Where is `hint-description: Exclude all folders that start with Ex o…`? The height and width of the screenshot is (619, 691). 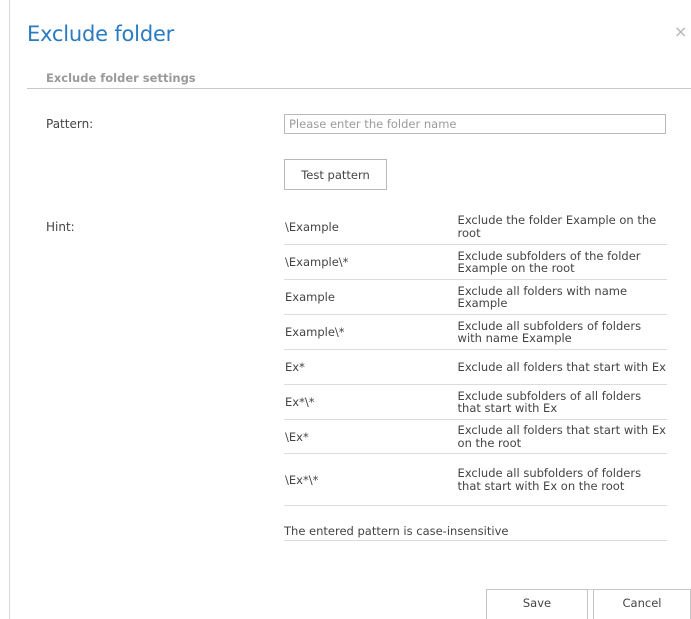
hint-description: Exclude all folders that start with Ex o… is located at coordinates (561, 436).